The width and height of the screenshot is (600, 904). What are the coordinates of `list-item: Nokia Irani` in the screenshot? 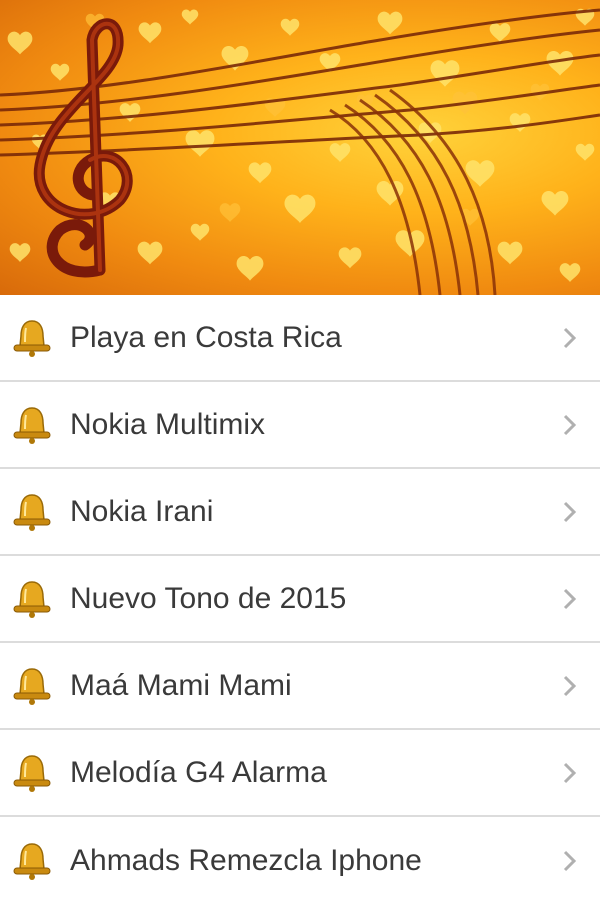 It's located at (300, 512).